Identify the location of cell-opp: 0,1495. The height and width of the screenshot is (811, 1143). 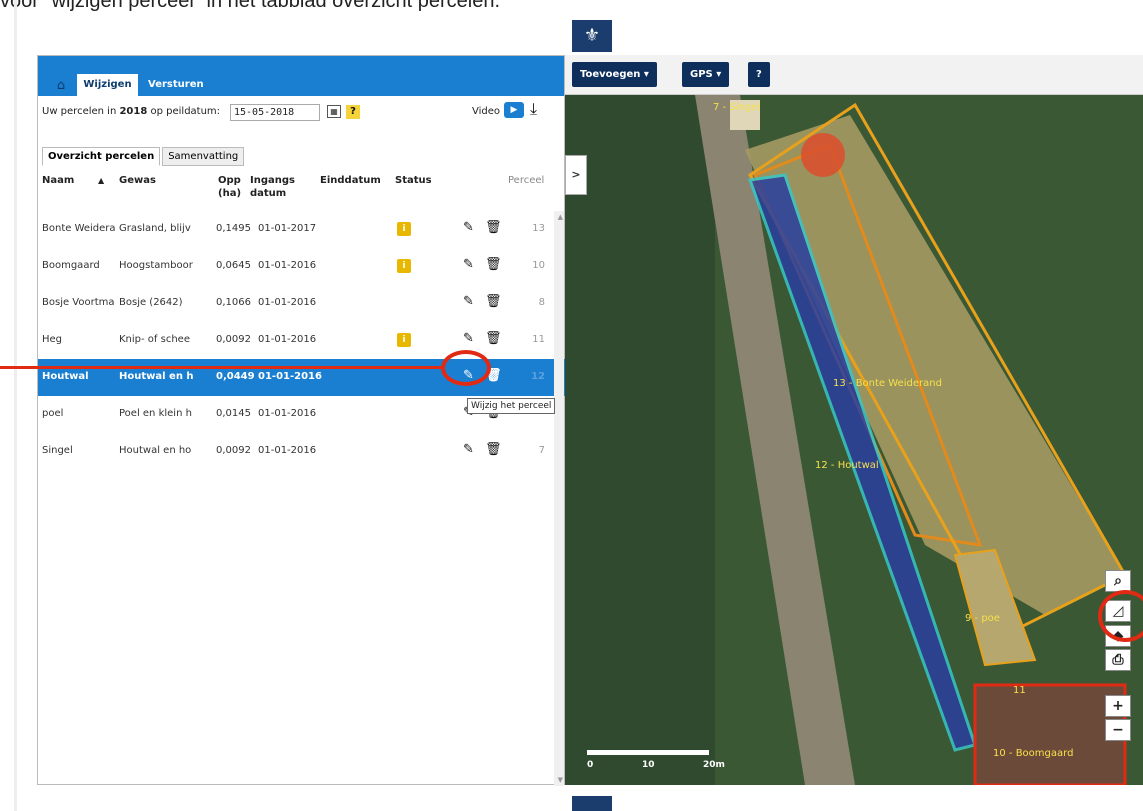
(233, 228).